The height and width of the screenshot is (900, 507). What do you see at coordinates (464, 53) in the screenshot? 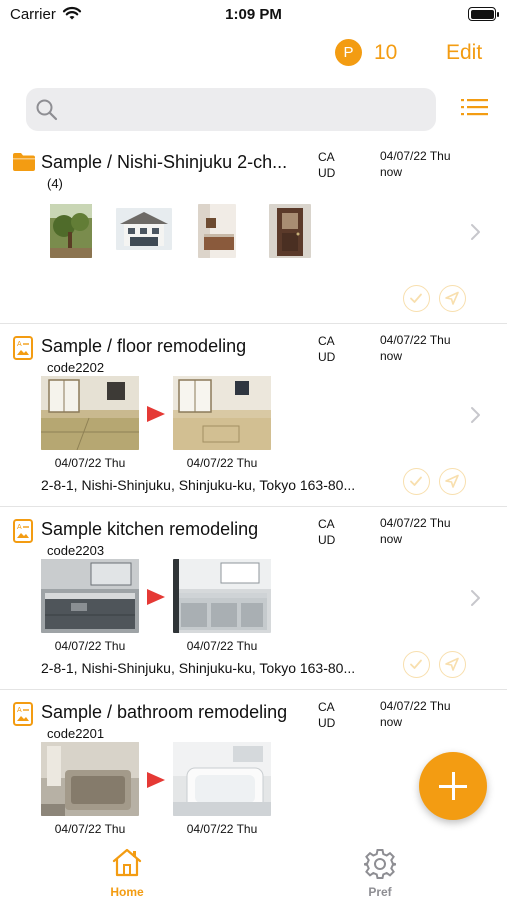
I see `edit-button: Edit` at bounding box center [464, 53].